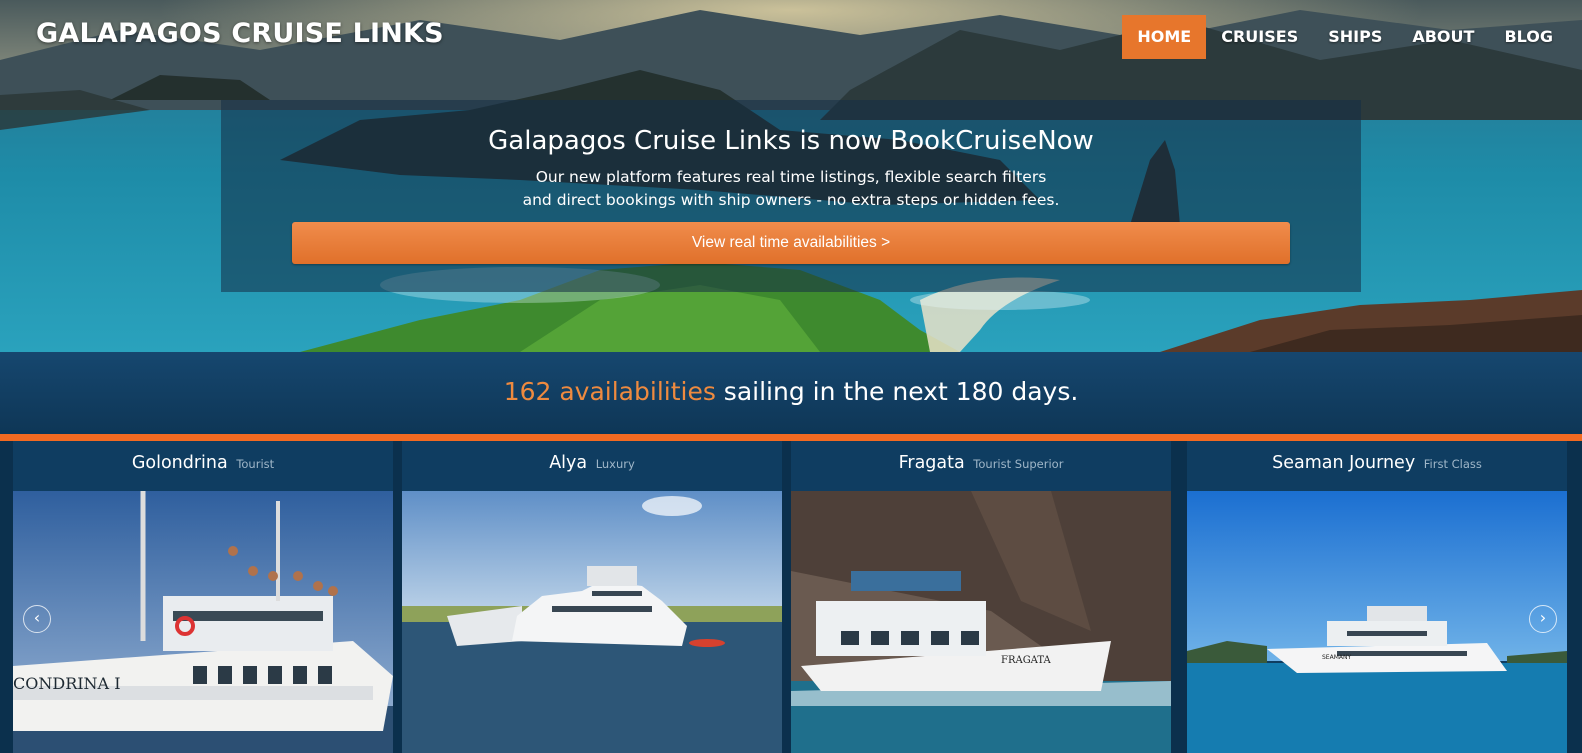 The width and height of the screenshot is (1582, 753). What do you see at coordinates (1377, 622) in the screenshot?
I see `ship-photo: SEAMANY` at bounding box center [1377, 622].